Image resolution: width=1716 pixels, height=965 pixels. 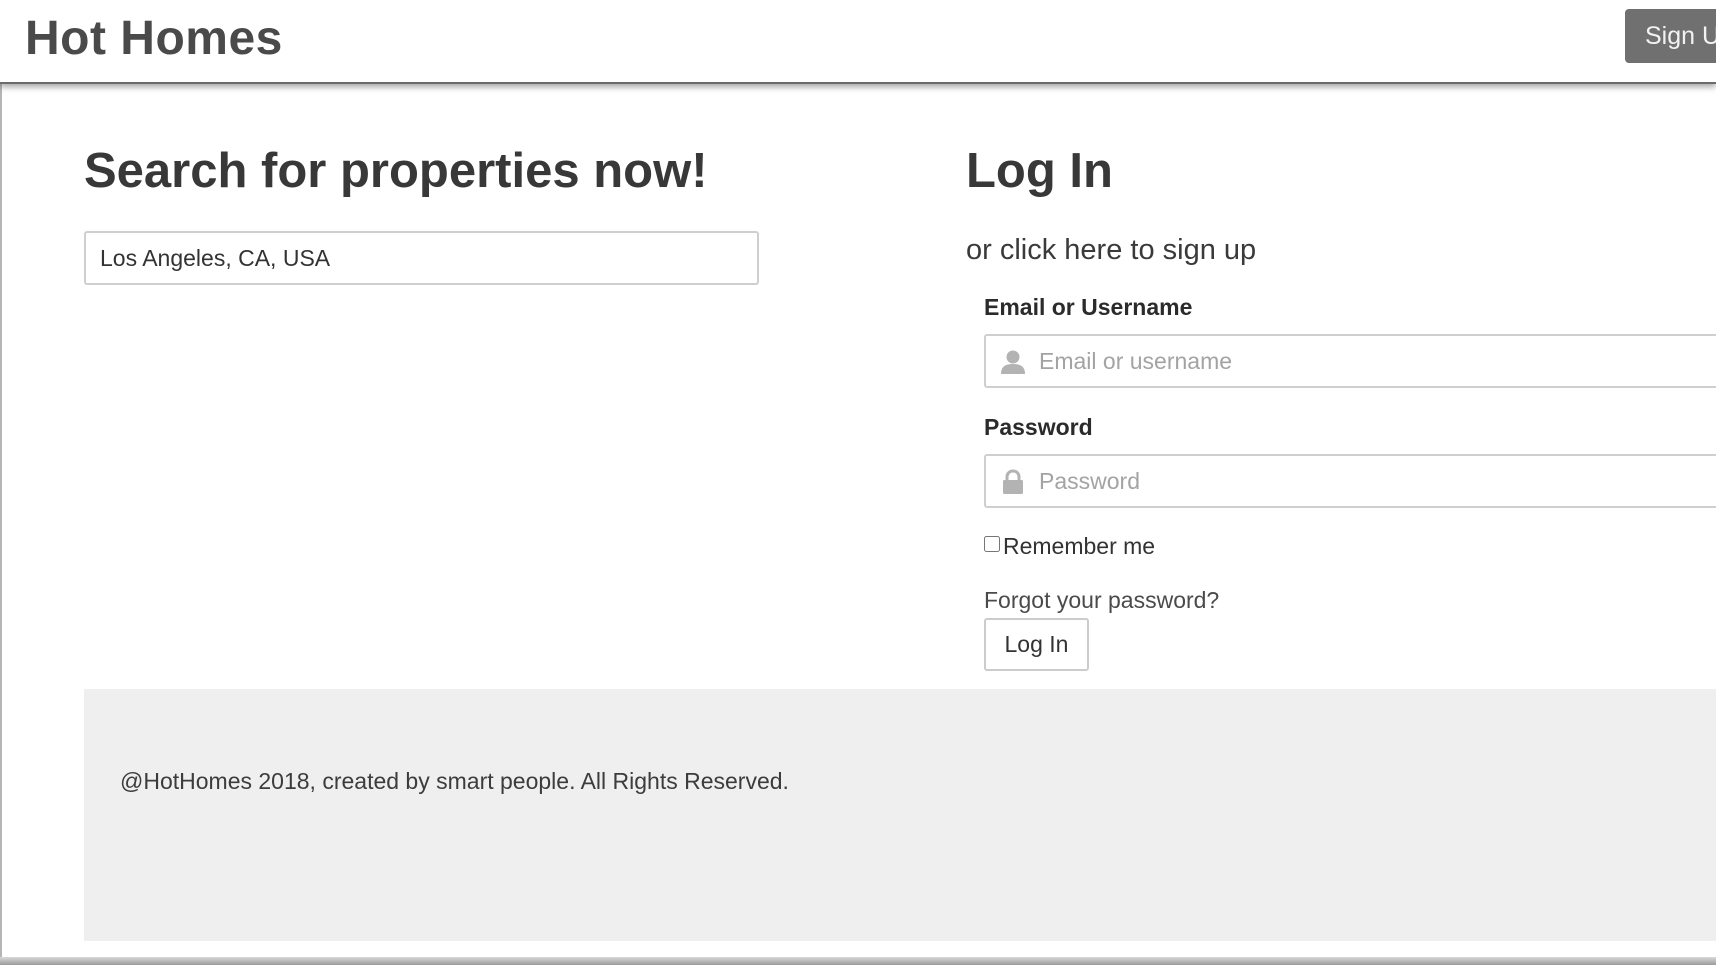 What do you see at coordinates (1111, 250) in the screenshot?
I see `sign-up-link: or click here to sign up` at bounding box center [1111, 250].